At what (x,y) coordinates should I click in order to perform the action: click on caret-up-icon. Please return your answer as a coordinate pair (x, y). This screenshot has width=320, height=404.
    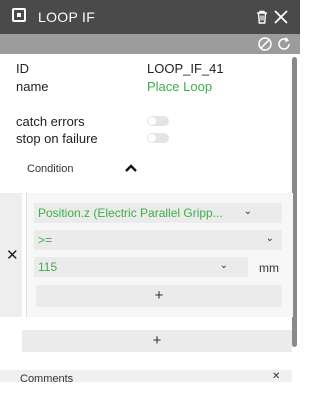
    Looking at the image, I should click on (131, 168).